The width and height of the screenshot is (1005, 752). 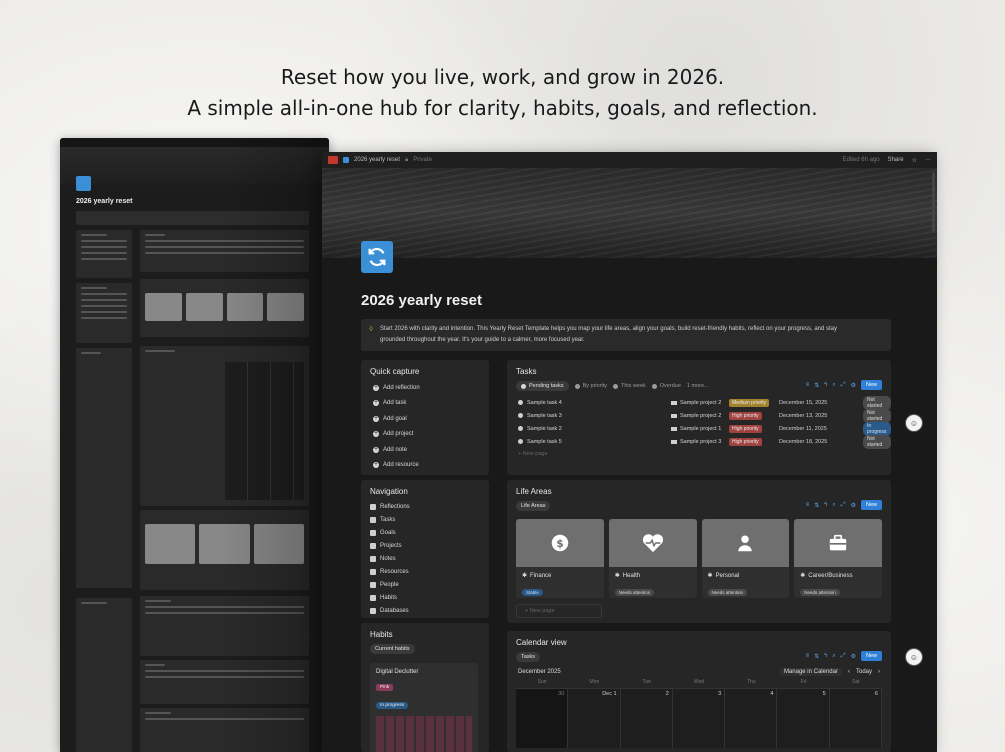 What do you see at coordinates (696, 429) in the screenshot?
I see `task-project: Sample project 1` at bounding box center [696, 429].